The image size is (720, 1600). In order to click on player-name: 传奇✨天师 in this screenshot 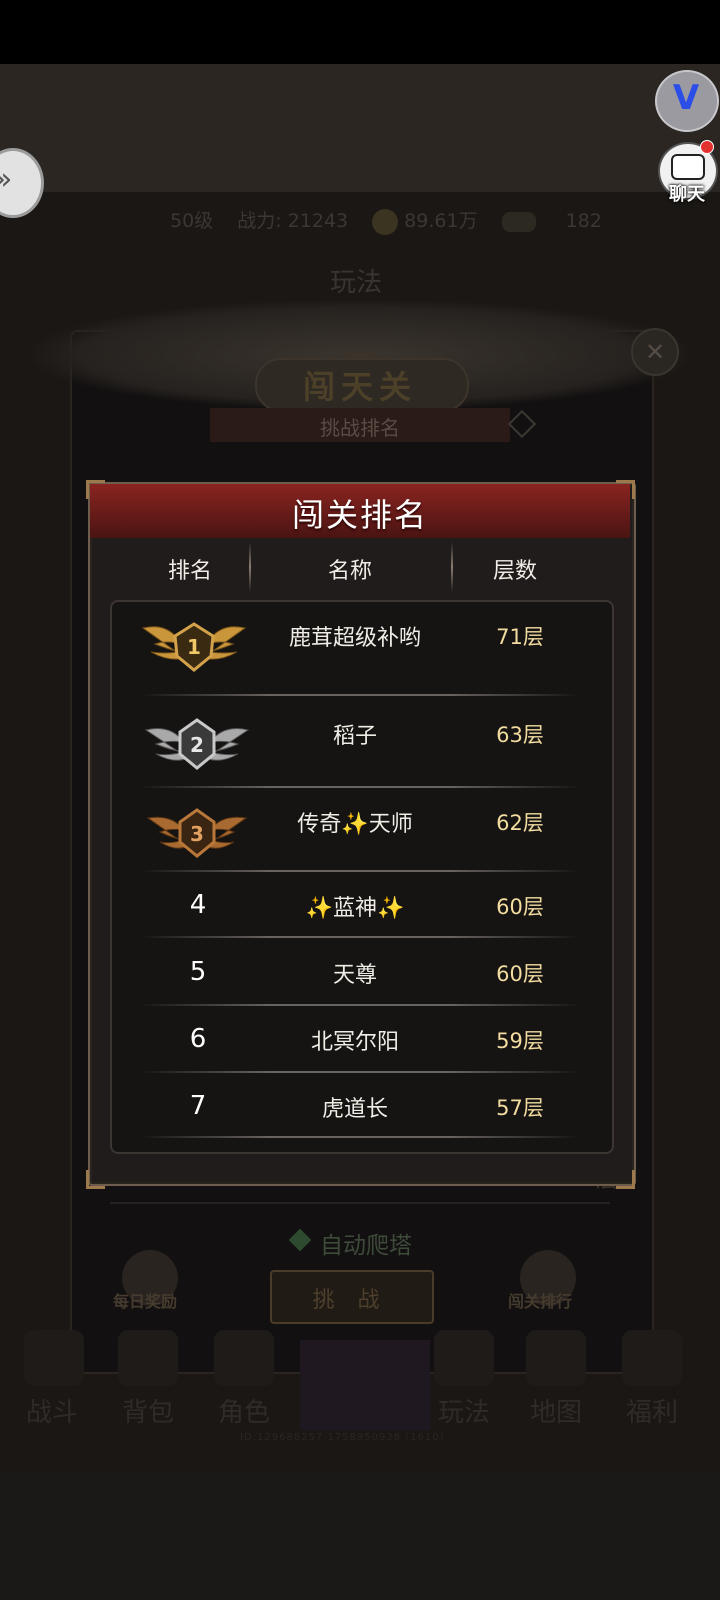, I will do `click(355, 824)`.